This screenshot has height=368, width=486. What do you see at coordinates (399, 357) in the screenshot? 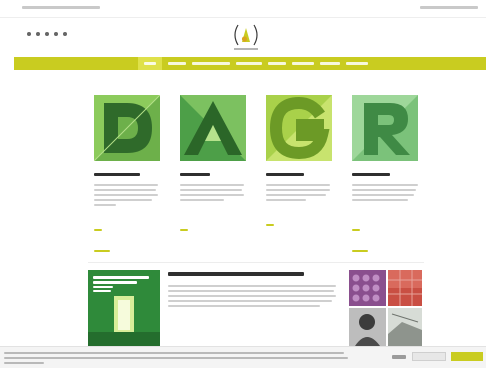
I see `cookie-settings-link` at bounding box center [399, 357].